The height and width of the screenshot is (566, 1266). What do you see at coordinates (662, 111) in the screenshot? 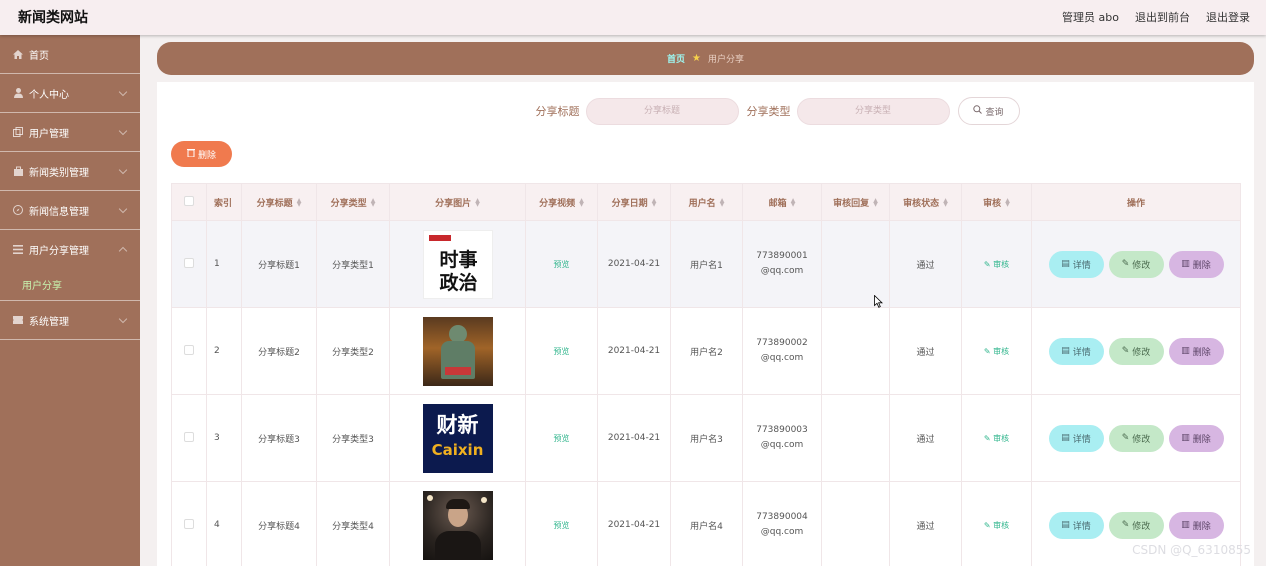
I see `title-search-input: 分享标题` at bounding box center [662, 111].